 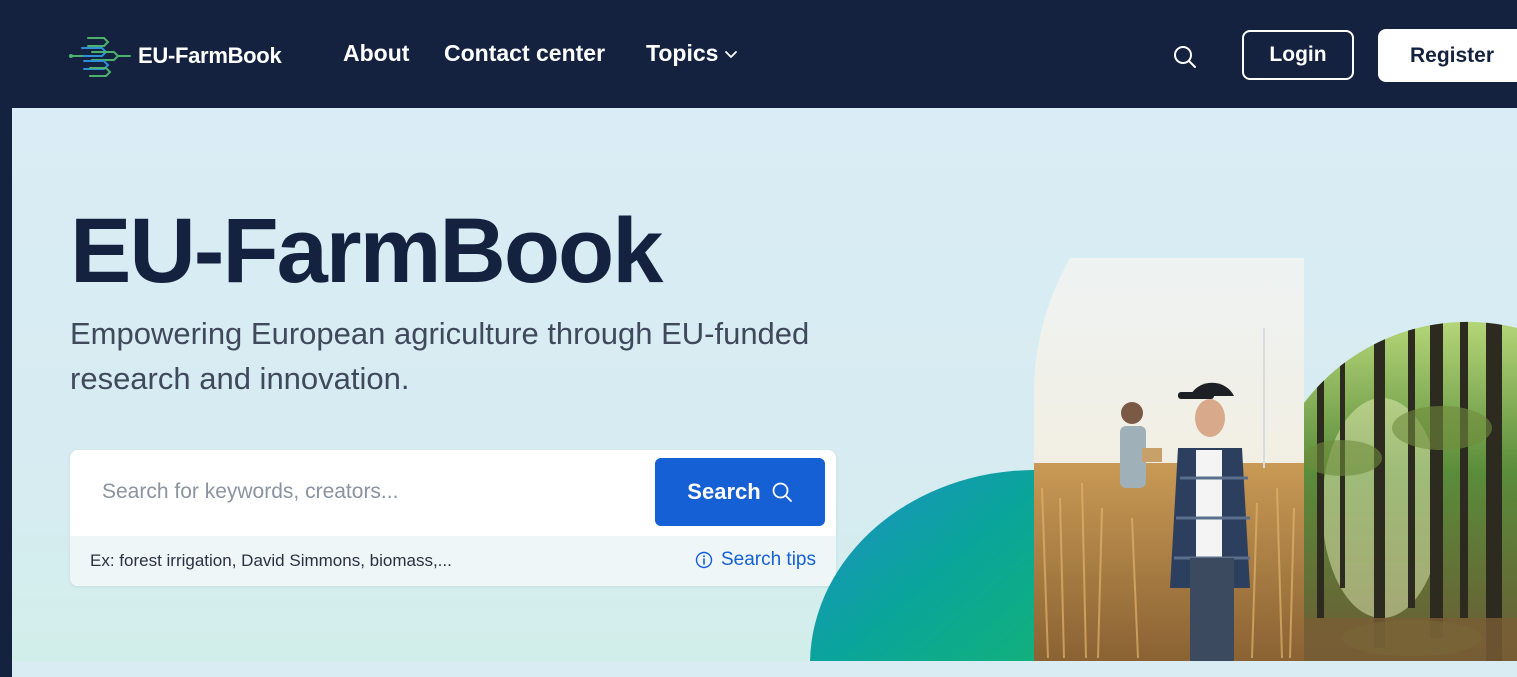 I want to click on teal-arc-shape, so click(x=922, y=565).